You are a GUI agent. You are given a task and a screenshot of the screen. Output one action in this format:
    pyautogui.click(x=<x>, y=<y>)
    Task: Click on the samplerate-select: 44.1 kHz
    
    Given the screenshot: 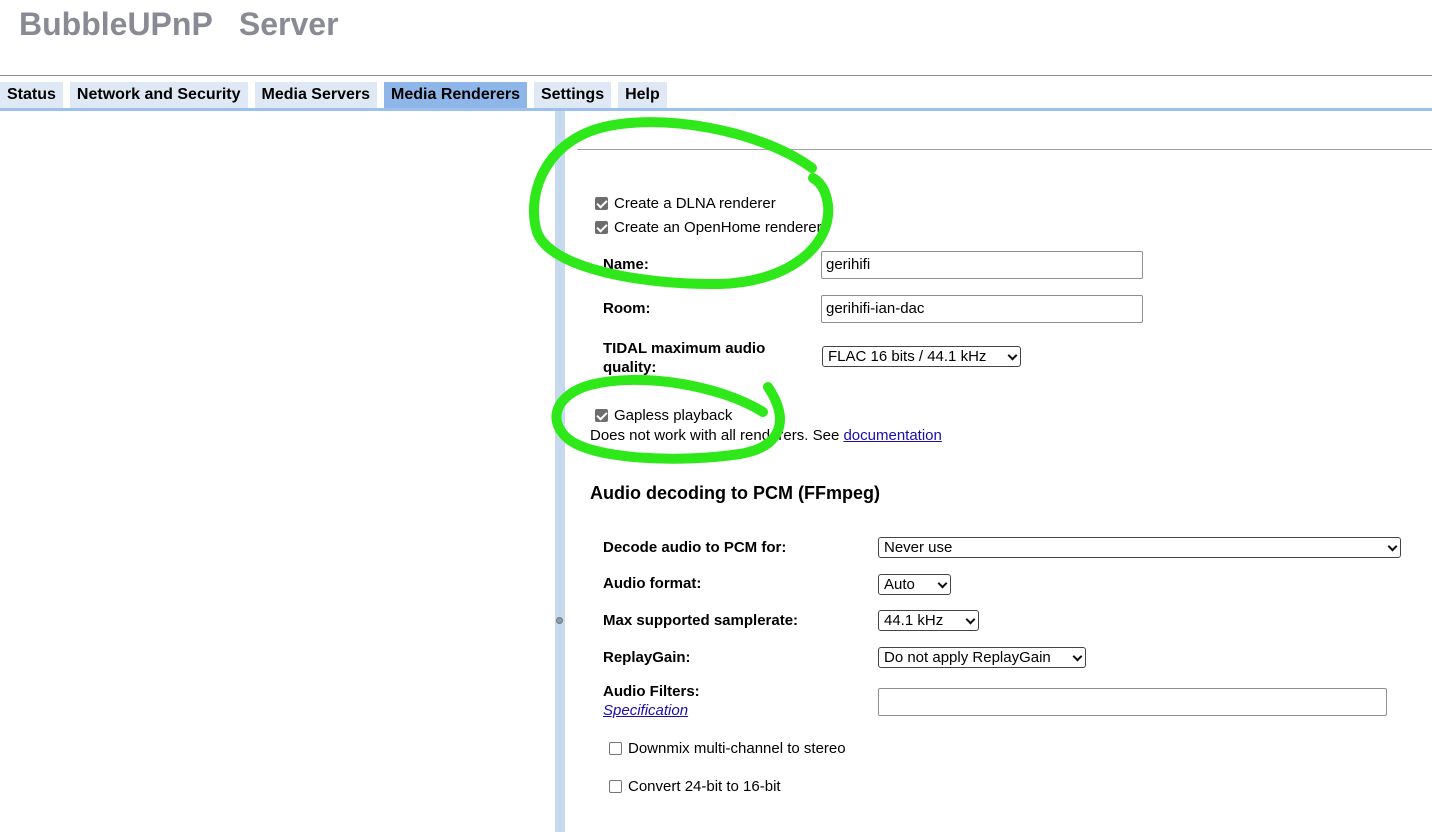 What is the action you would take?
    pyautogui.click(x=928, y=620)
    